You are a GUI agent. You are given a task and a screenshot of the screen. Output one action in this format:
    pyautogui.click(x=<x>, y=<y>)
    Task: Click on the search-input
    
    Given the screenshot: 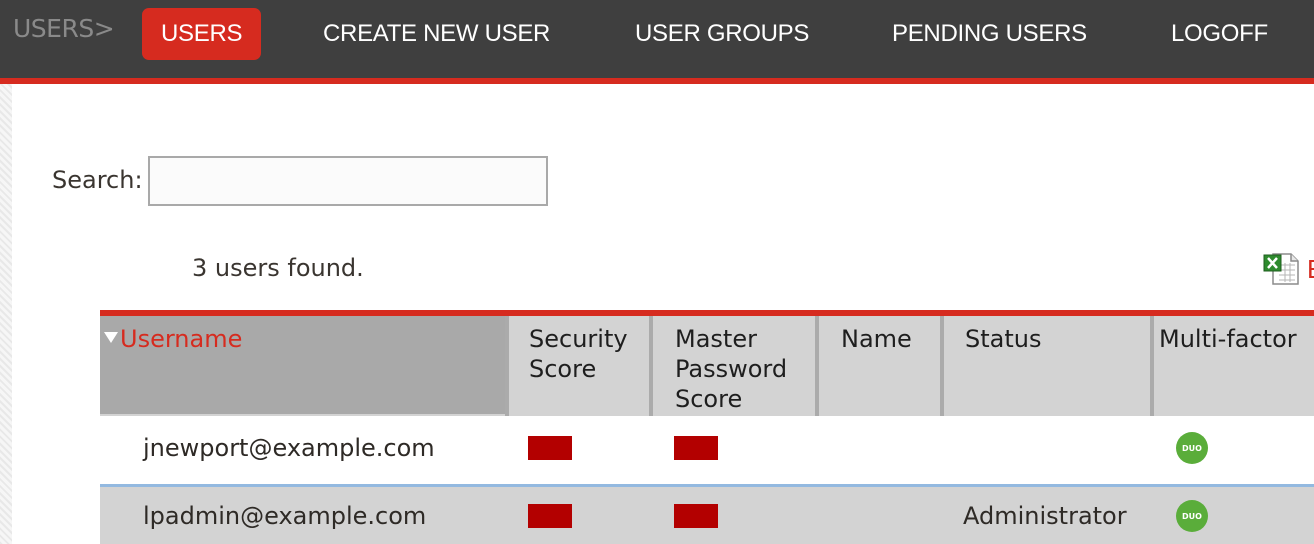 What is the action you would take?
    pyautogui.click(x=348, y=181)
    